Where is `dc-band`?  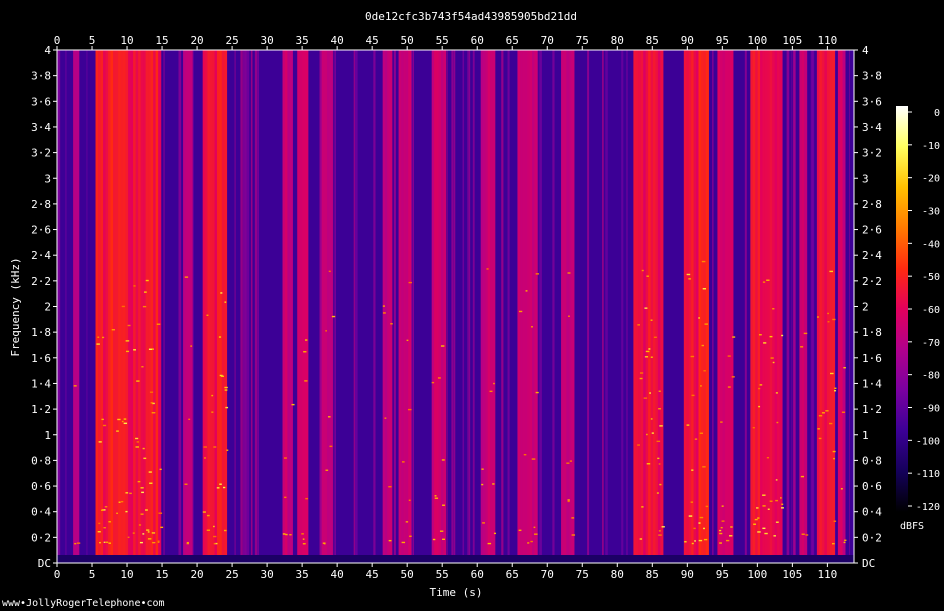
dc-band is located at coordinates (455, 559).